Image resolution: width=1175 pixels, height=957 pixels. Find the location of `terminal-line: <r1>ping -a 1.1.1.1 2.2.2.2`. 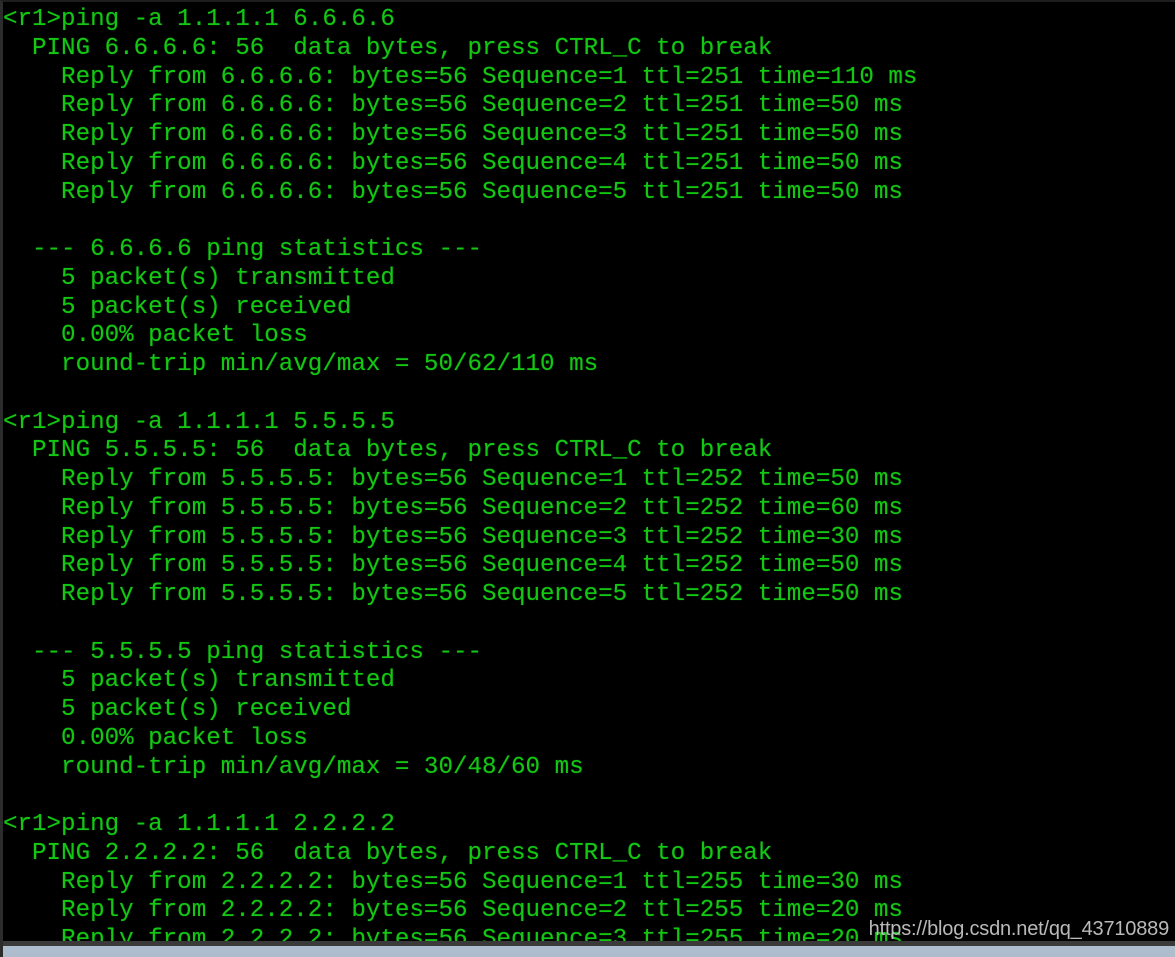

terminal-line: <r1>ping -a 1.1.1.1 2.2.2.2 is located at coordinates (199, 824).